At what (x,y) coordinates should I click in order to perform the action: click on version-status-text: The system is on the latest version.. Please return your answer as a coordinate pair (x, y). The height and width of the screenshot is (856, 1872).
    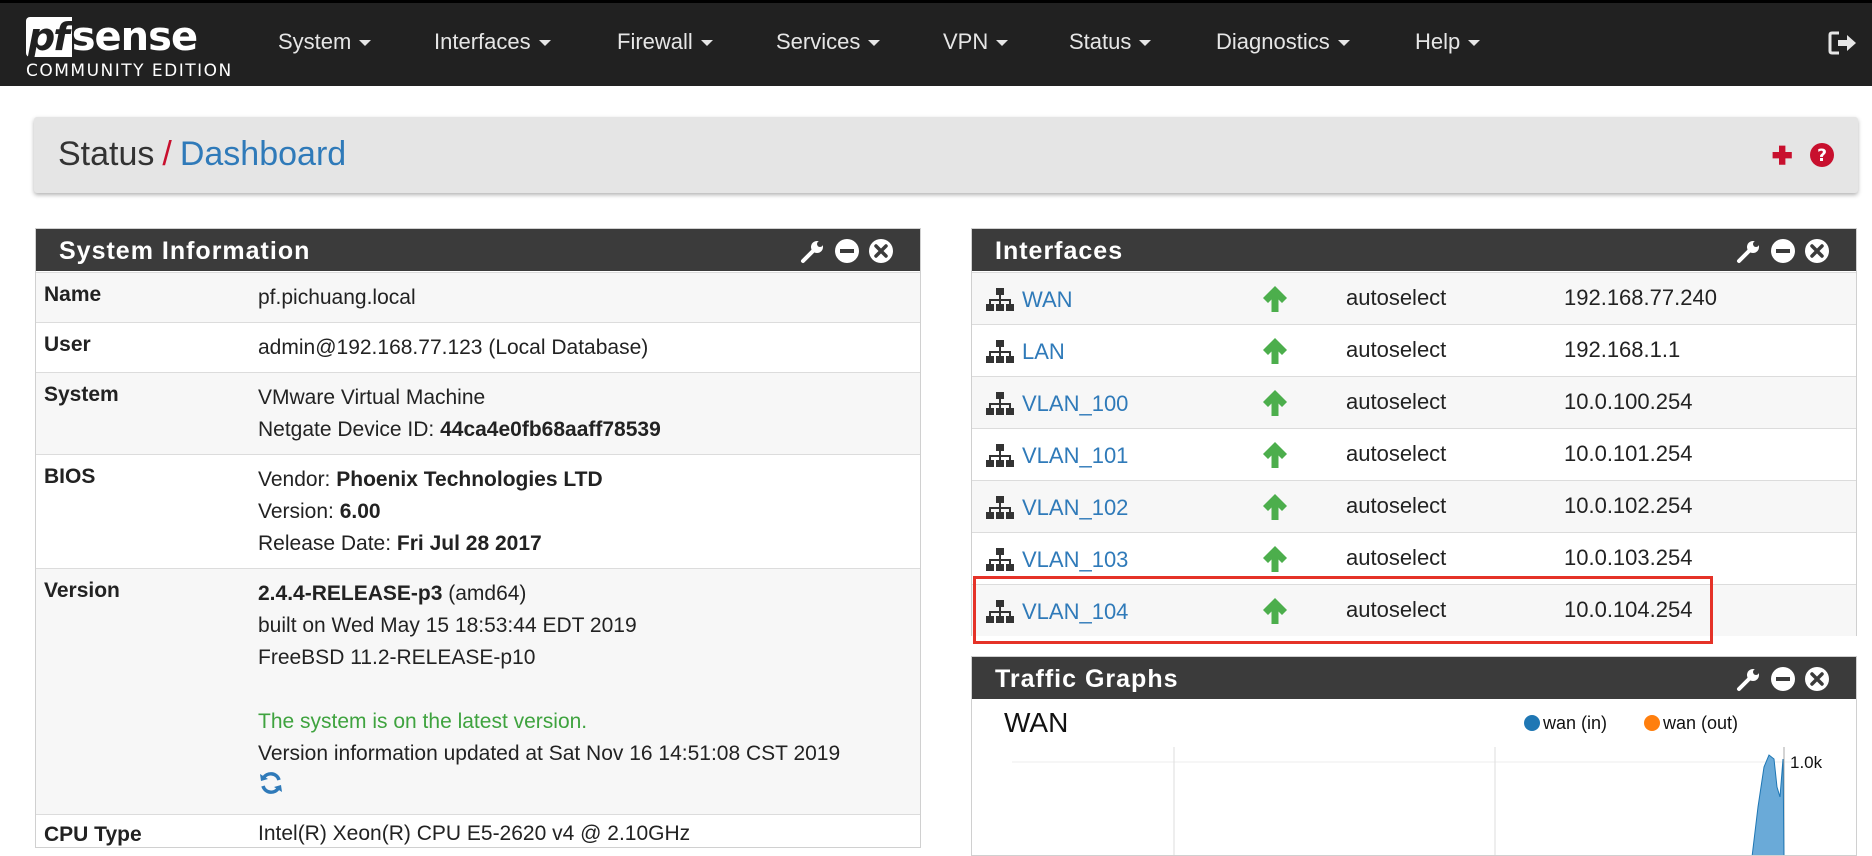
    Looking at the image, I should click on (423, 721).